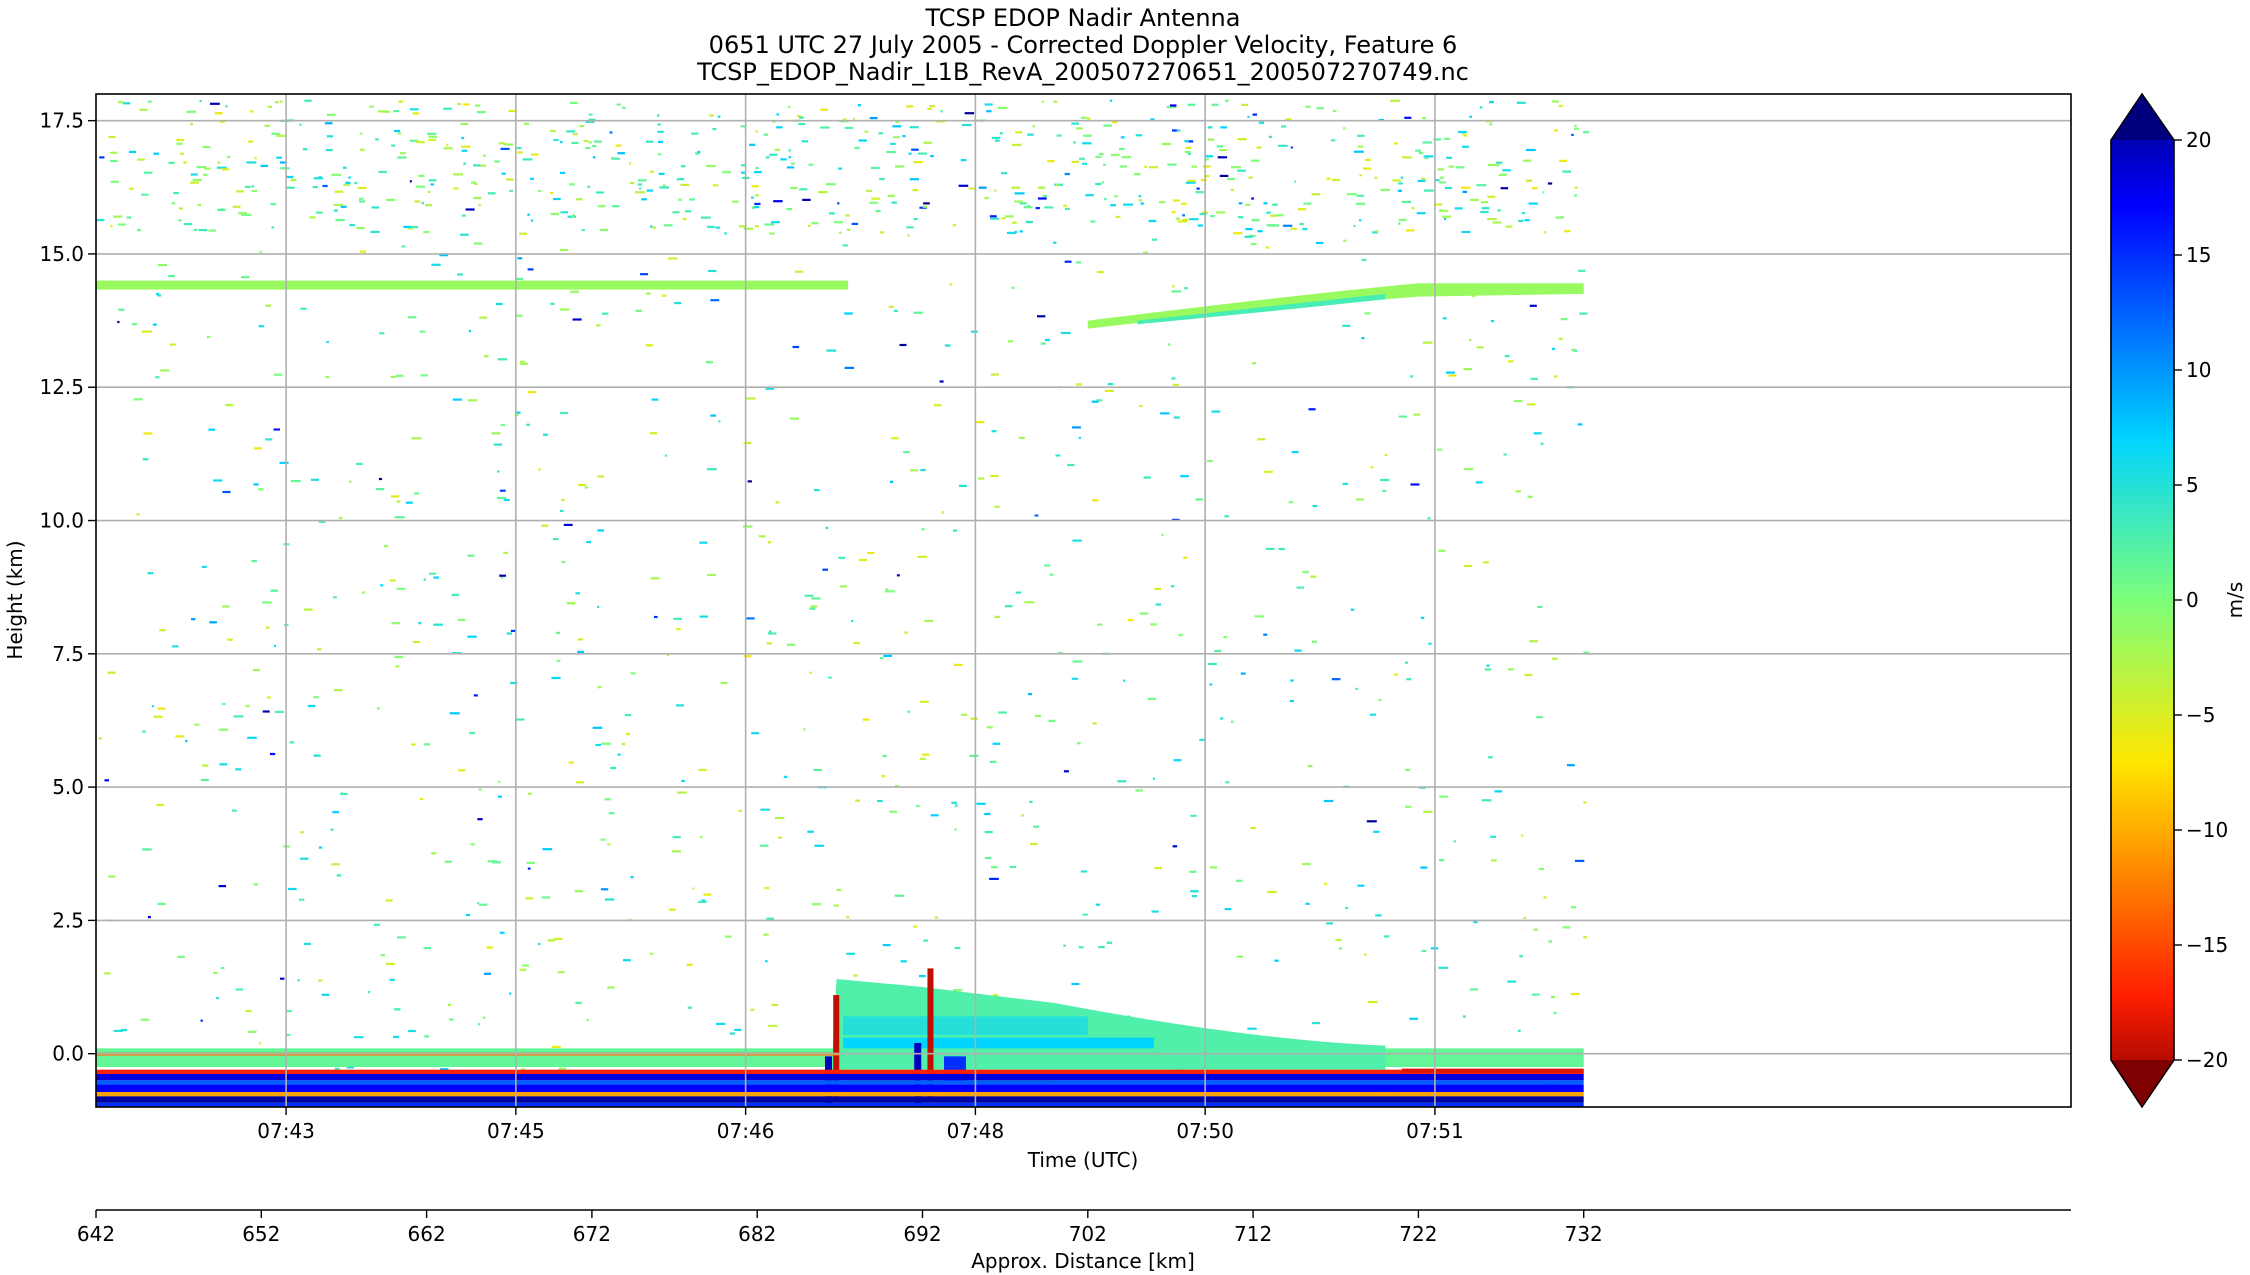 The width and height of the screenshot is (2250, 1275). I want to click on x-tick-label: 07:45, so click(516, 1131).